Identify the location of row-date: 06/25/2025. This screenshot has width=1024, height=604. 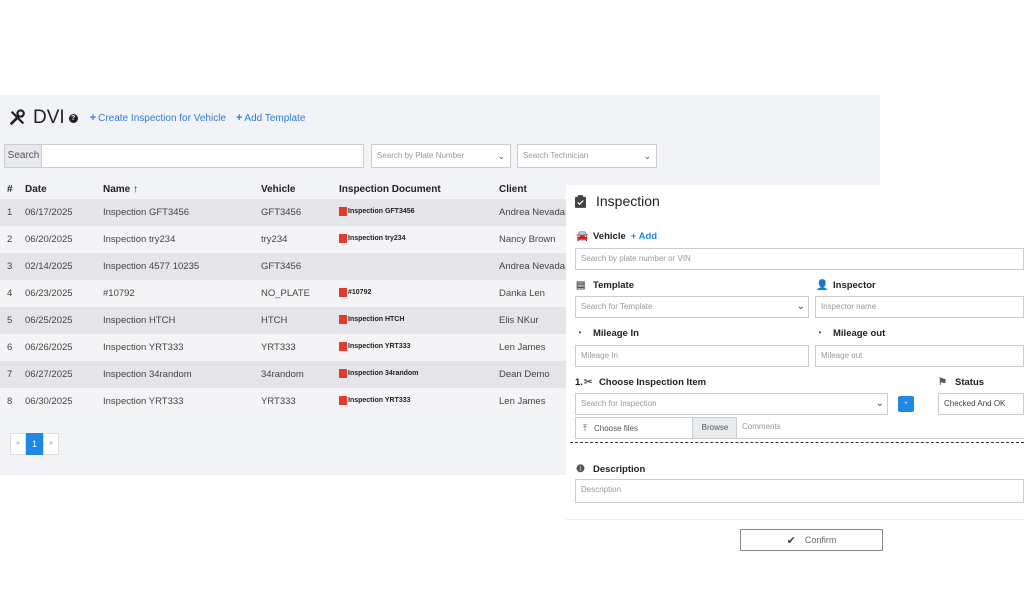
(60, 320).